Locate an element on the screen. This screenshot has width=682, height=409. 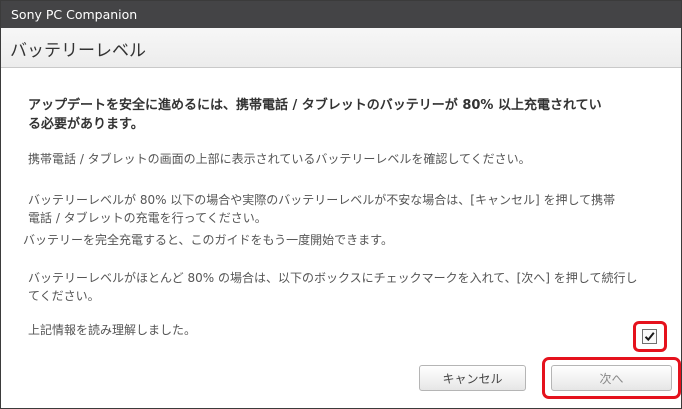
next-button: 次へ is located at coordinates (611, 378).